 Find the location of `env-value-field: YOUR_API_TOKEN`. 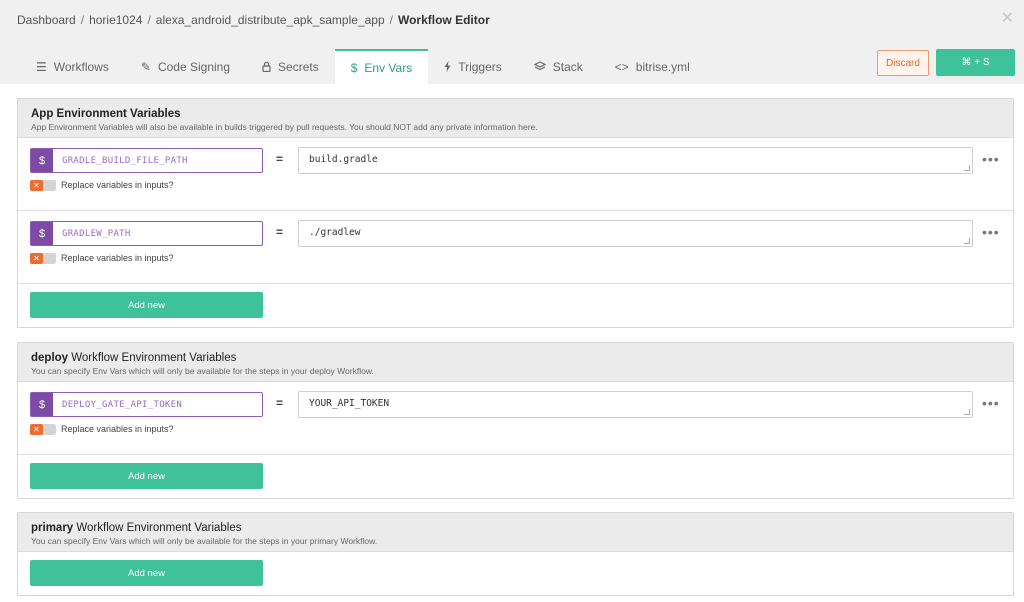

env-value-field: YOUR_API_TOKEN is located at coordinates (635, 404).